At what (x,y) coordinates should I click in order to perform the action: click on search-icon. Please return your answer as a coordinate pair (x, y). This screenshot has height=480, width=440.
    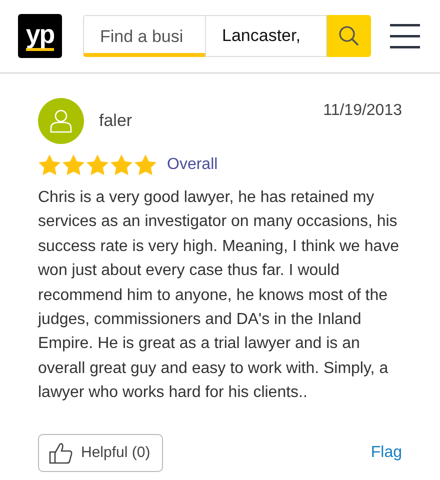
    Looking at the image, I should click on (349, 36).